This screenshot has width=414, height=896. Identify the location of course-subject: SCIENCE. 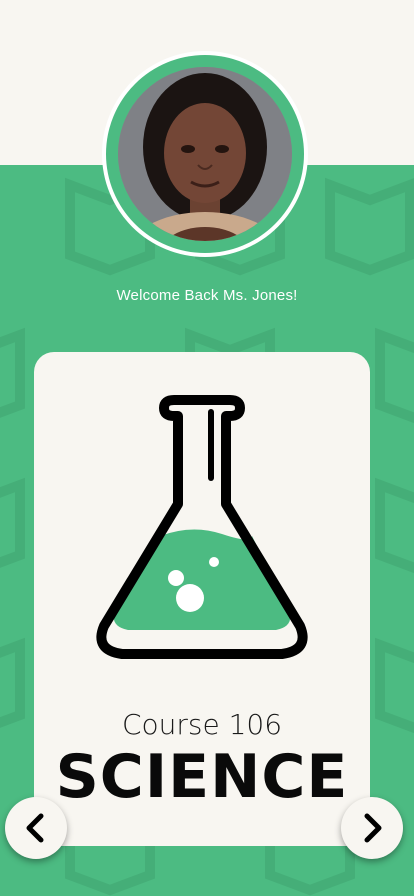
(202, 777).